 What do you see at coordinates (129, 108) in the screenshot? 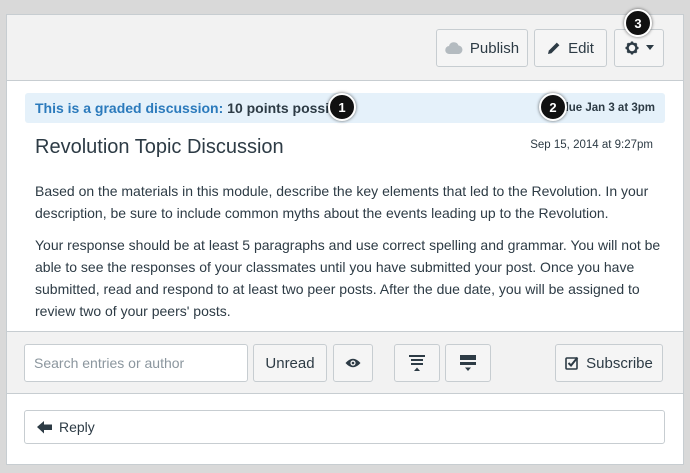
I see `graded-label: This is a graded discussion:` at bounding box center [129, 108].